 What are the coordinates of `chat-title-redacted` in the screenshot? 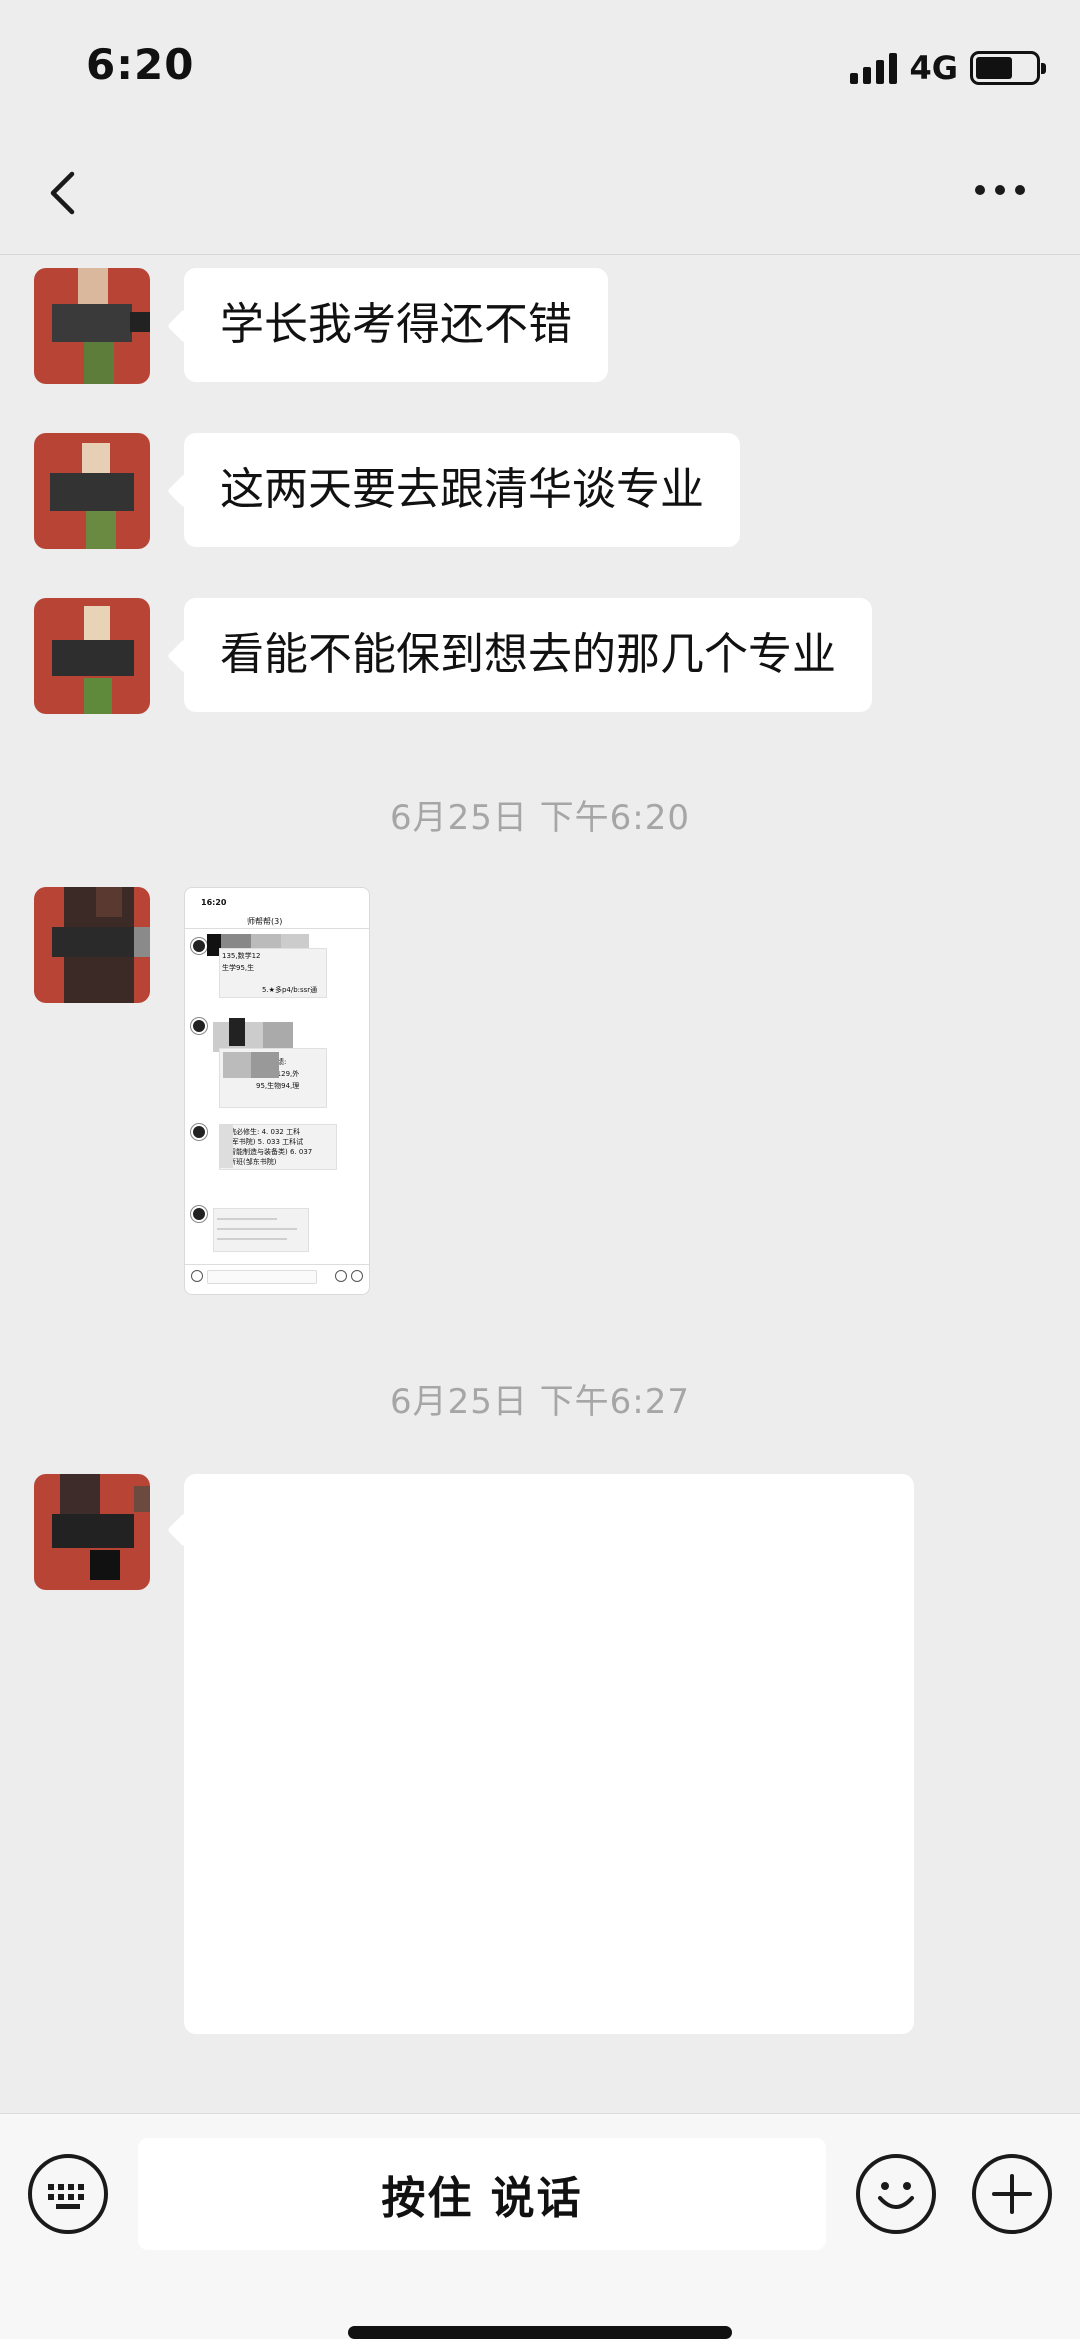 It's located at (565, 193).